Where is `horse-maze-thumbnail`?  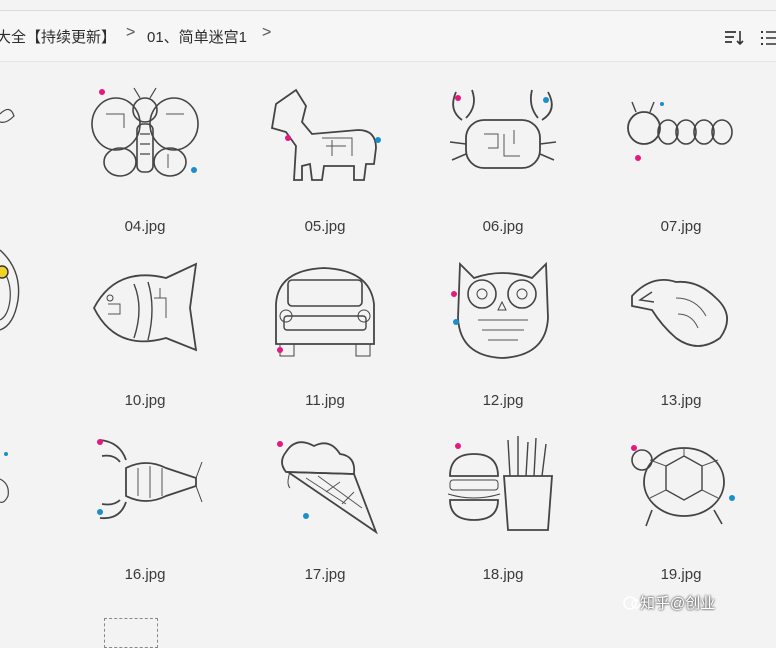
horse-maze-thumbnail is located at coordinates (325, 138).